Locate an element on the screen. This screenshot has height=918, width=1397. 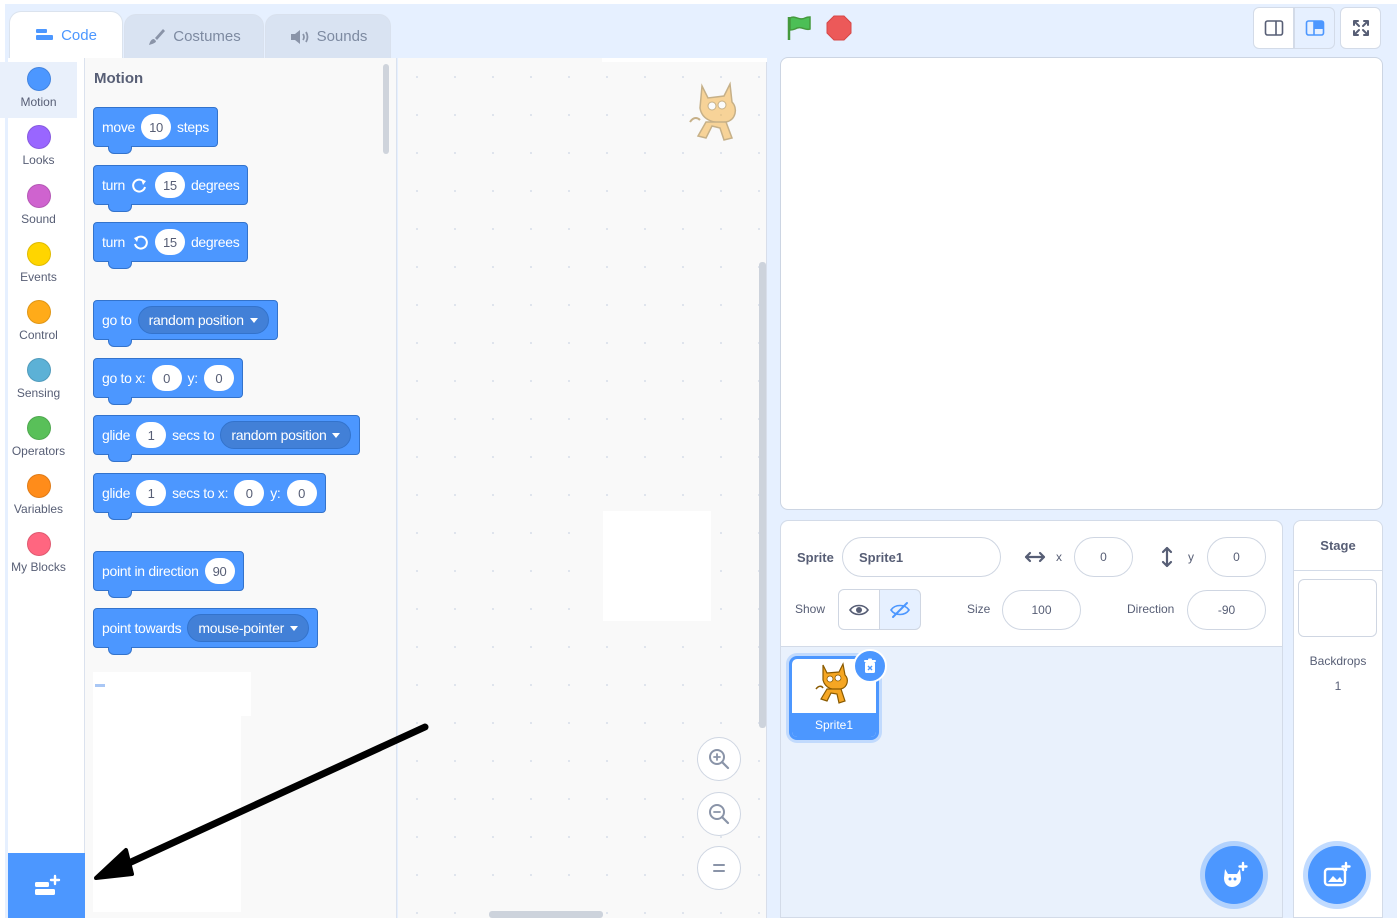
y-arrow-icon is located at coordinates (1167, 557).